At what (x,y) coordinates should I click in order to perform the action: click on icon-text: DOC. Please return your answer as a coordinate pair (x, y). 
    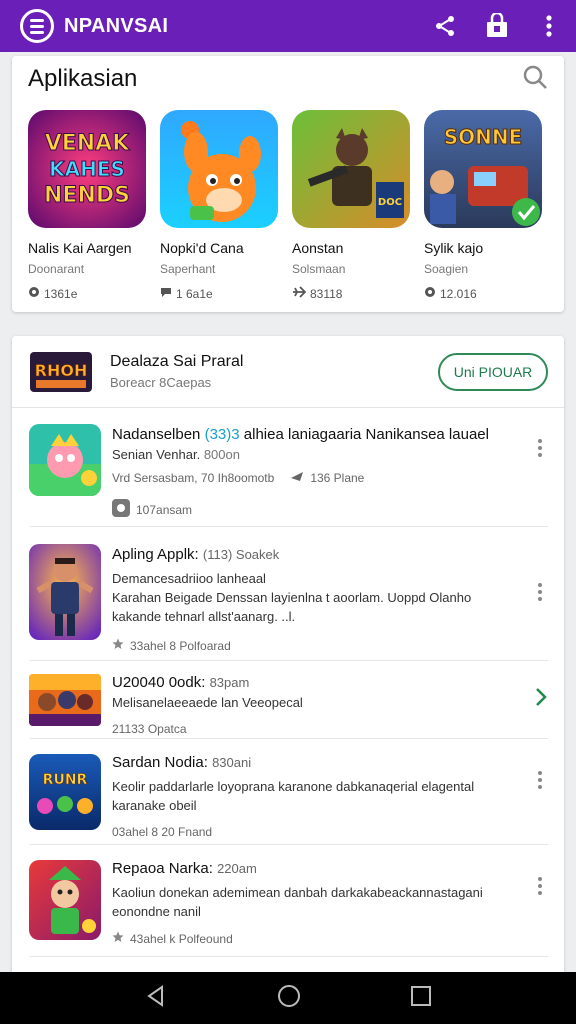
    Looking at the image, I should click on (390, 202).